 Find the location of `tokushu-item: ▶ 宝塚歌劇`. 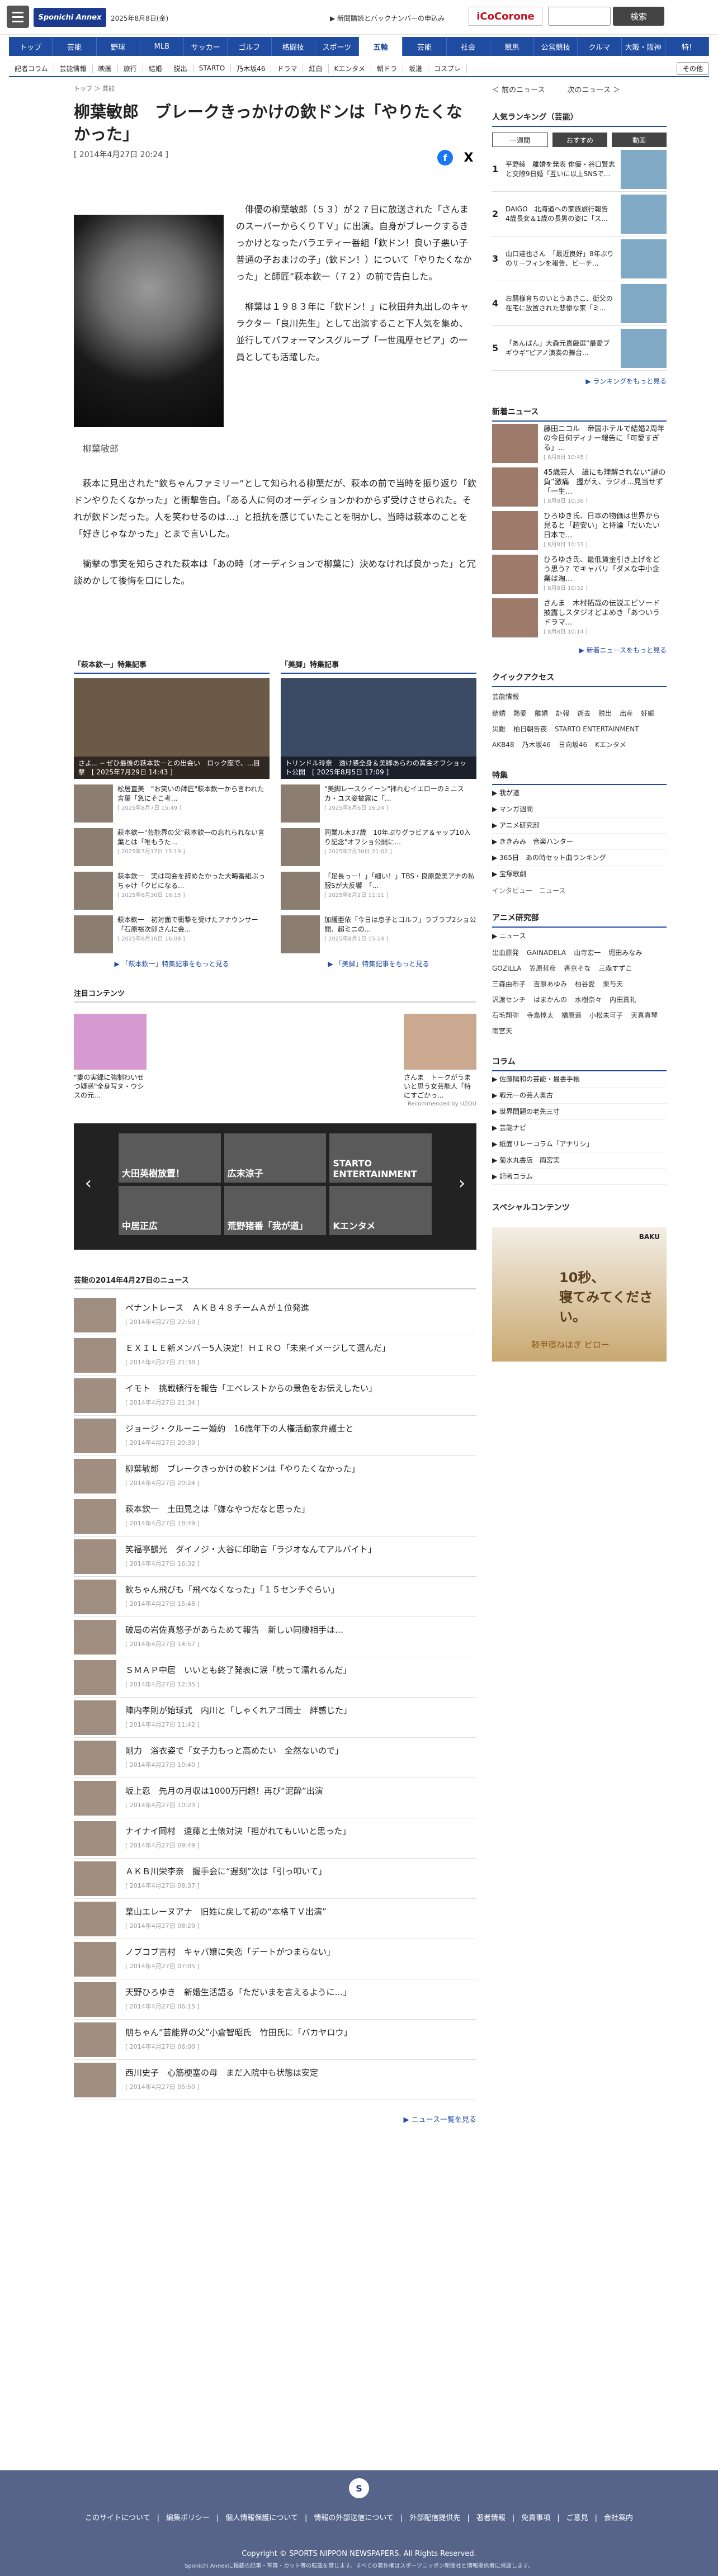

tokushu-item: ▶ 宝塚歌劇 is located at coordinates (579, 874).